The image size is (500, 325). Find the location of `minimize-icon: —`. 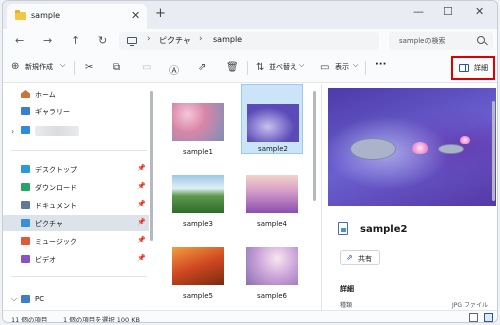

minimize-icon: — is located at coordinates (418, 11).